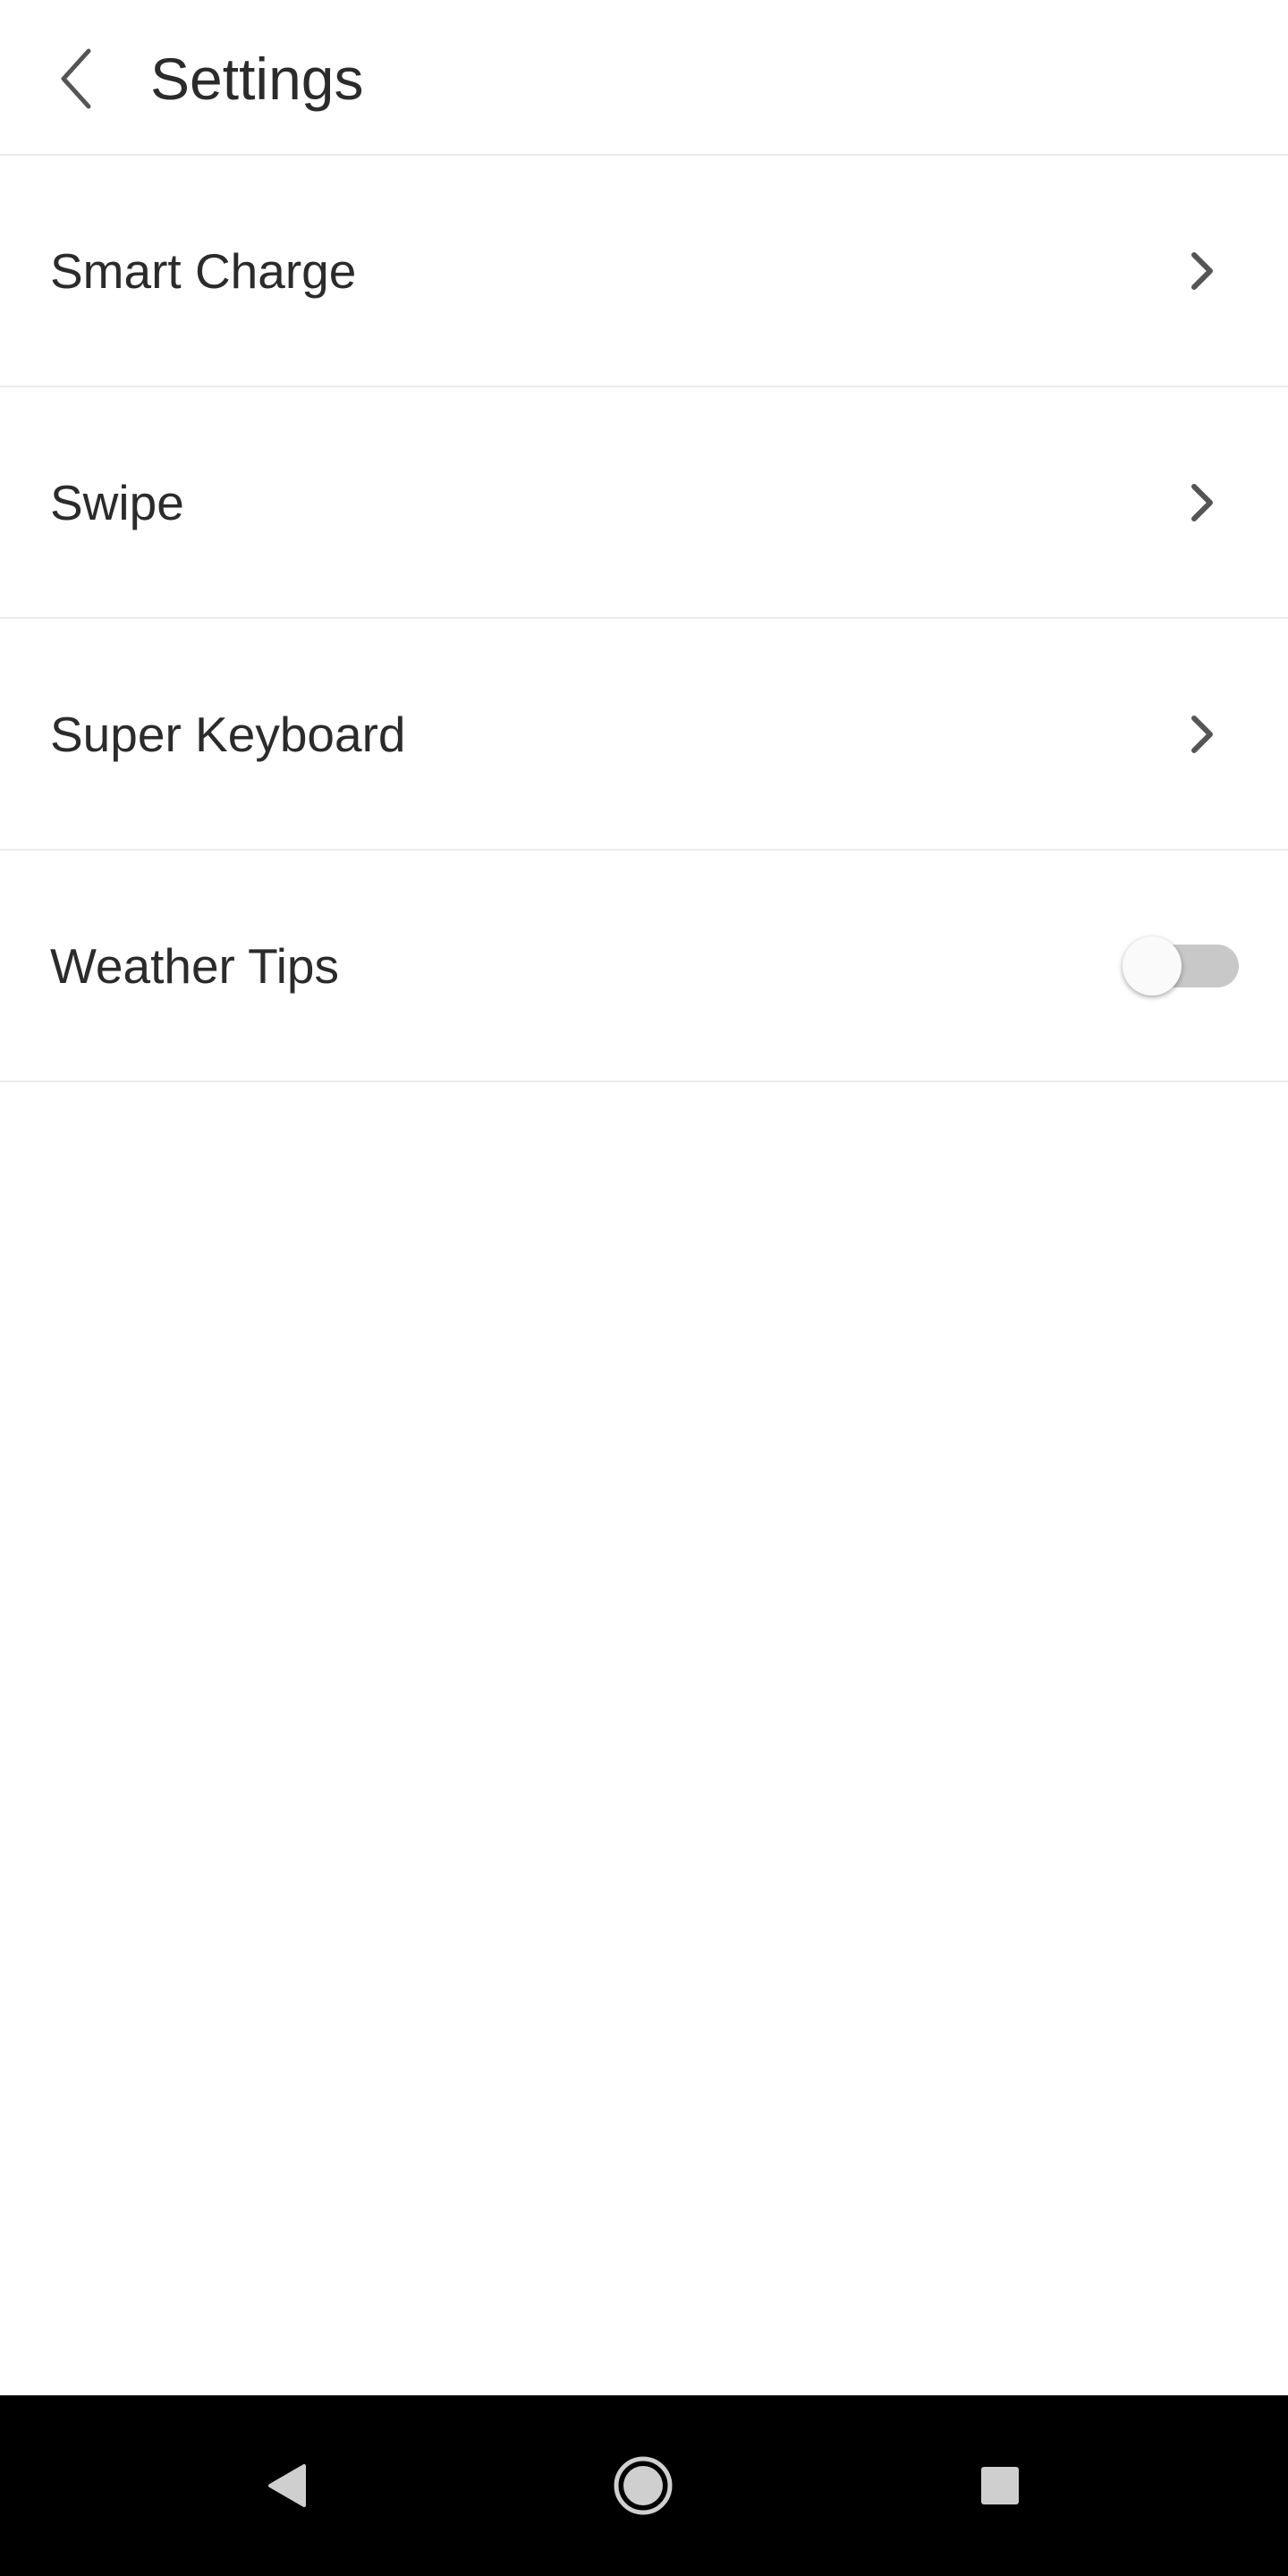 The image size is (1288, 2576). What do you see at coordinates (203, 270) in the screenshot?
I see `settings-item-label: Smart Charge` at bounding box center [203, 270].